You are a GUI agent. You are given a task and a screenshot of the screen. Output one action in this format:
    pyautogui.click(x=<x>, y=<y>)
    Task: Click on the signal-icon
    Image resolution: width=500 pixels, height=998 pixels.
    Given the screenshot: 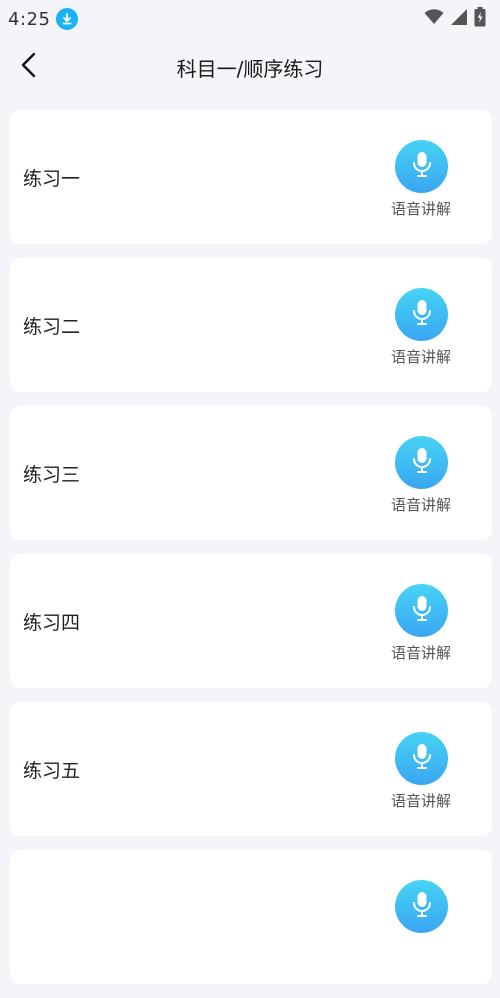 What is the action you would take?
    pyautogui.click(x=459, y=19)
    